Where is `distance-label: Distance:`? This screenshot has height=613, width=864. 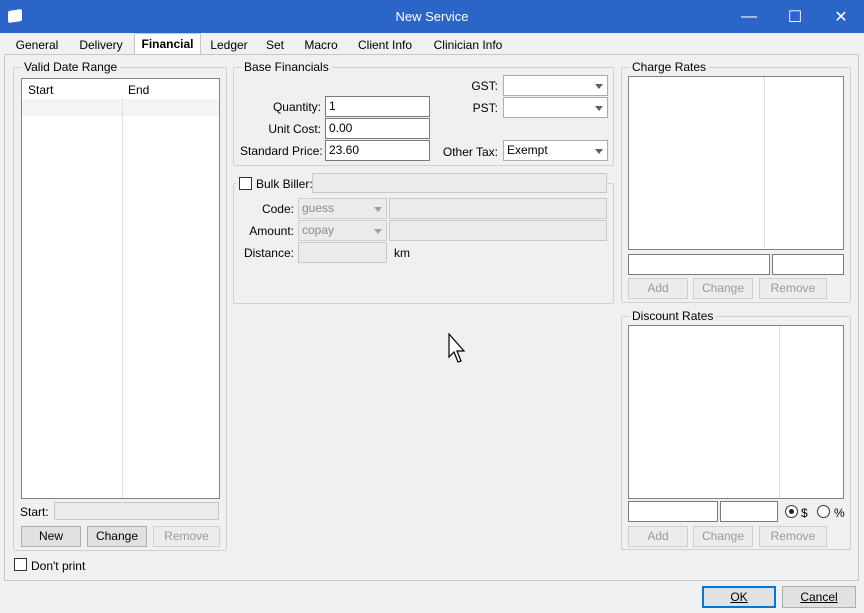 distance-label: Distance: is located at coordinates (268, 253).